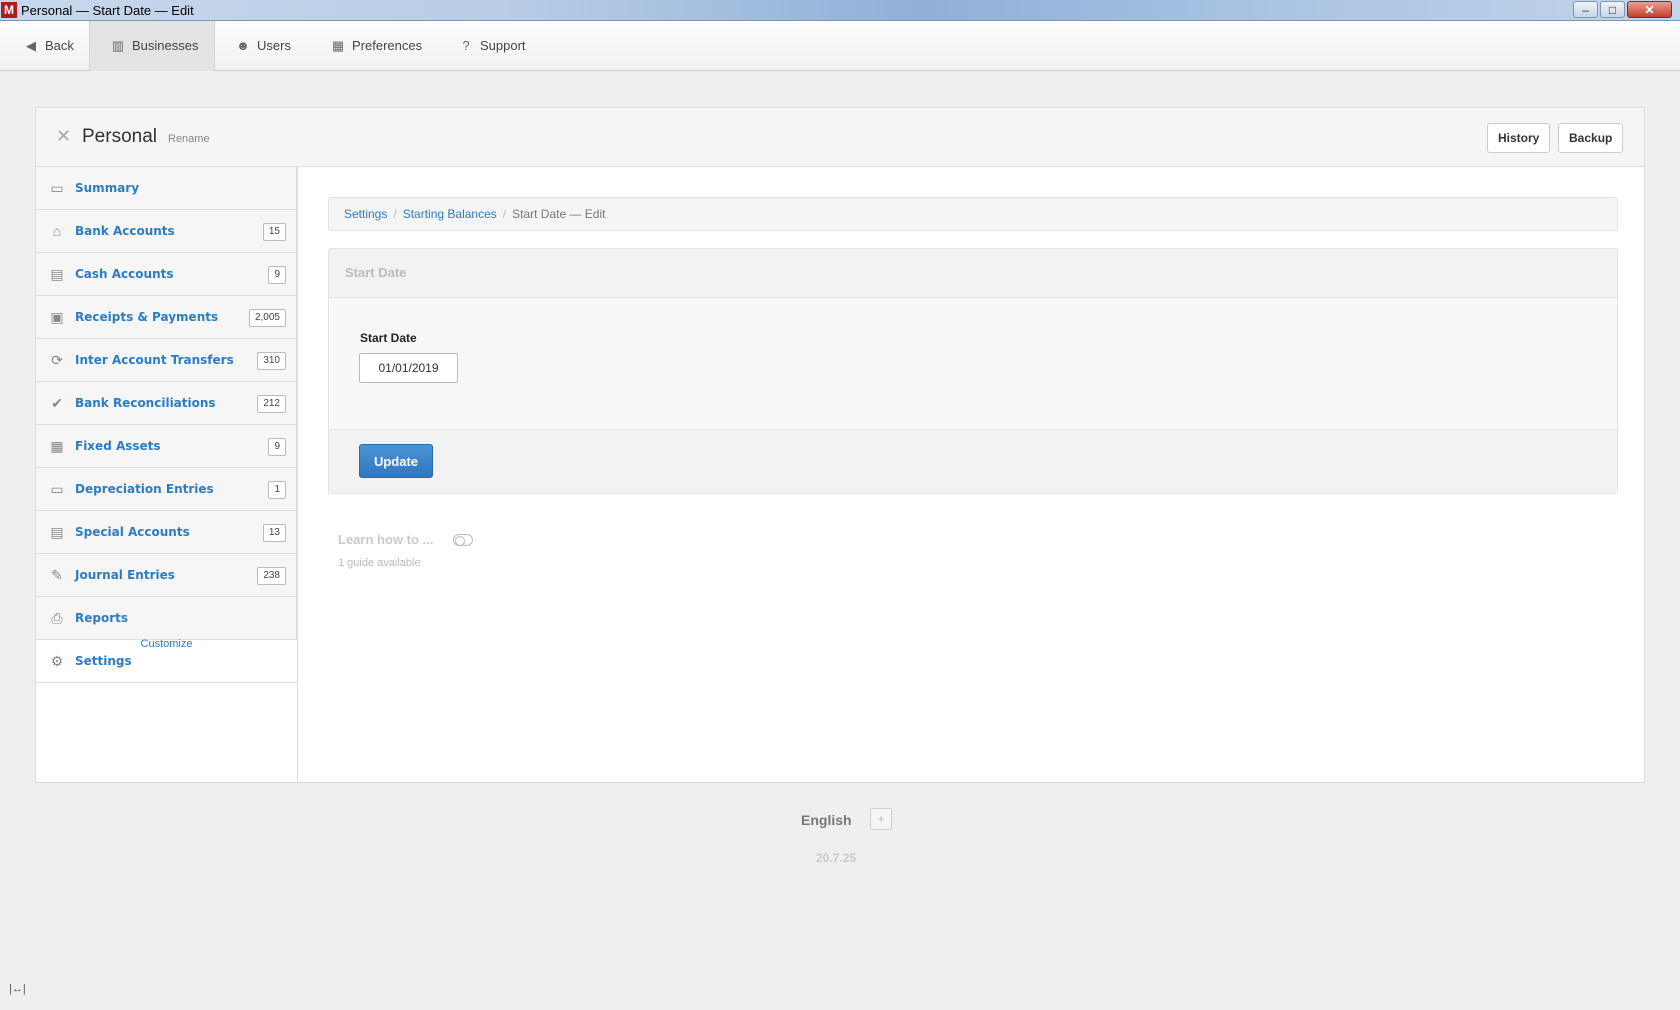  I want to click on sidebar-item-label: Cash Accounts, so click(124, 274).